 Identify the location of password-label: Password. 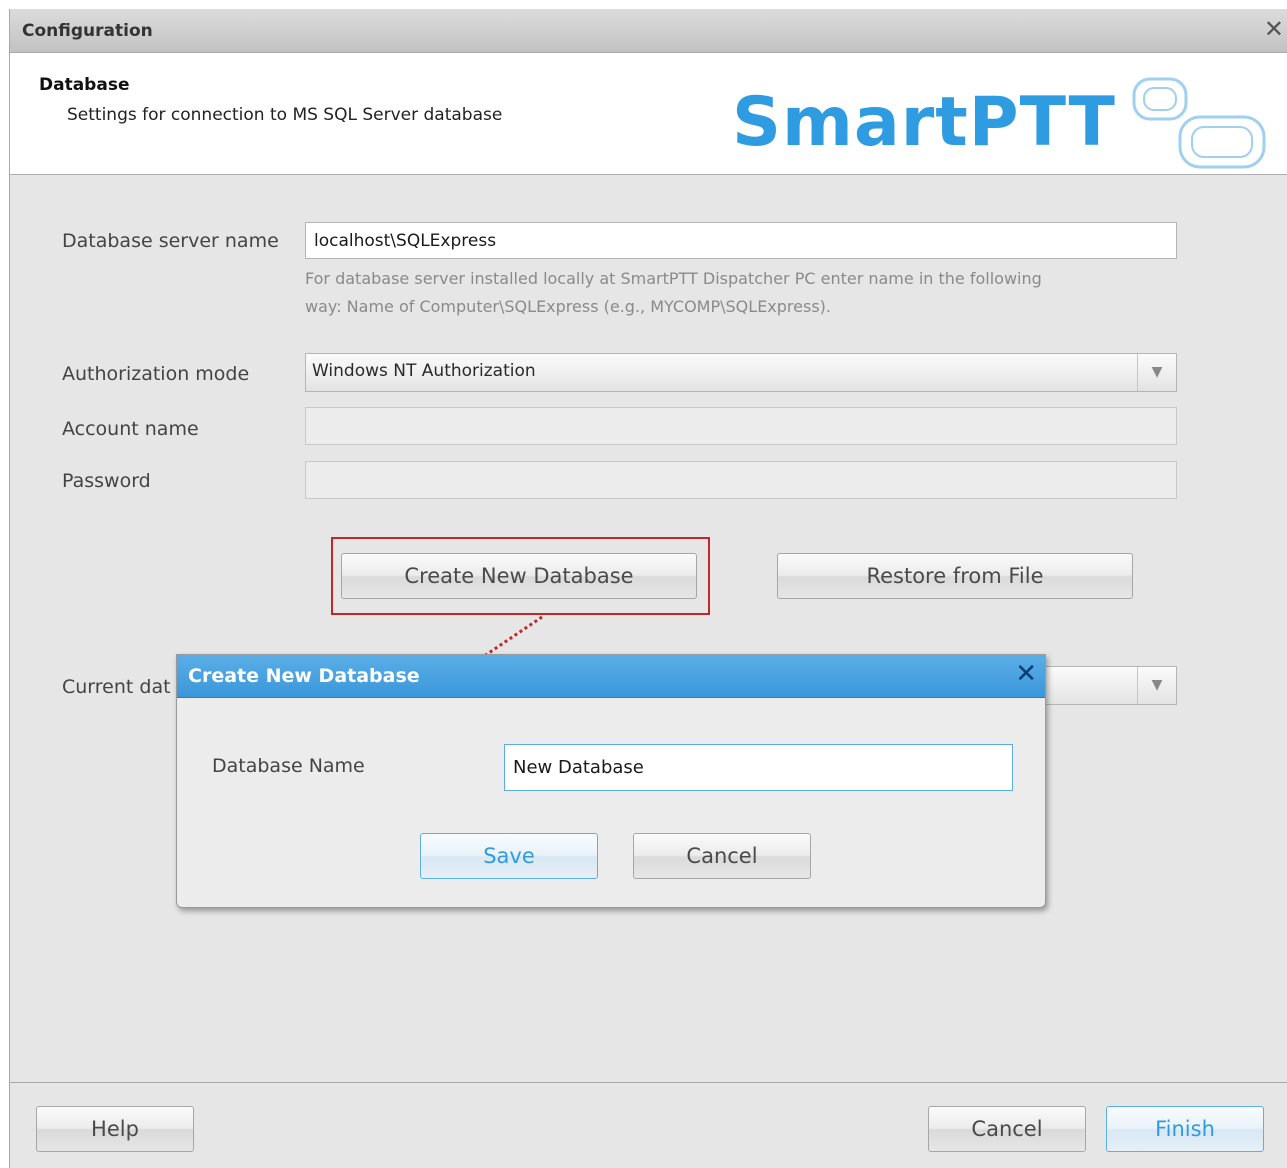
(106, 481).